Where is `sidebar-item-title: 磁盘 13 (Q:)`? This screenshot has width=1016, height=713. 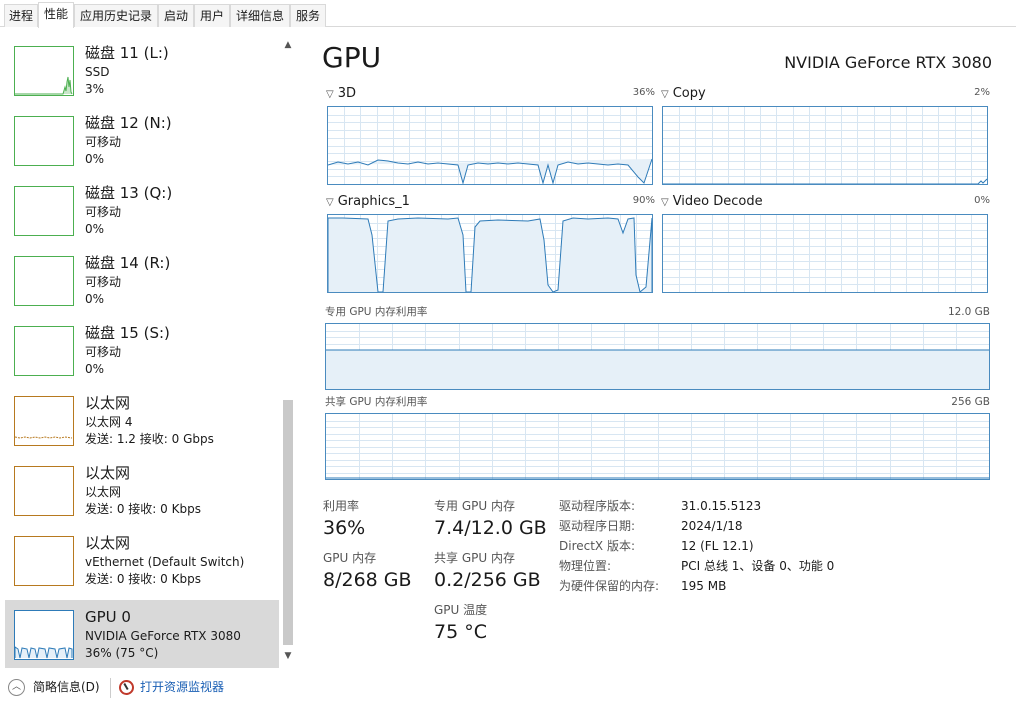
sidebar-item-title: 磁盘 13 (Q:) is located at coordinates (129, 193).